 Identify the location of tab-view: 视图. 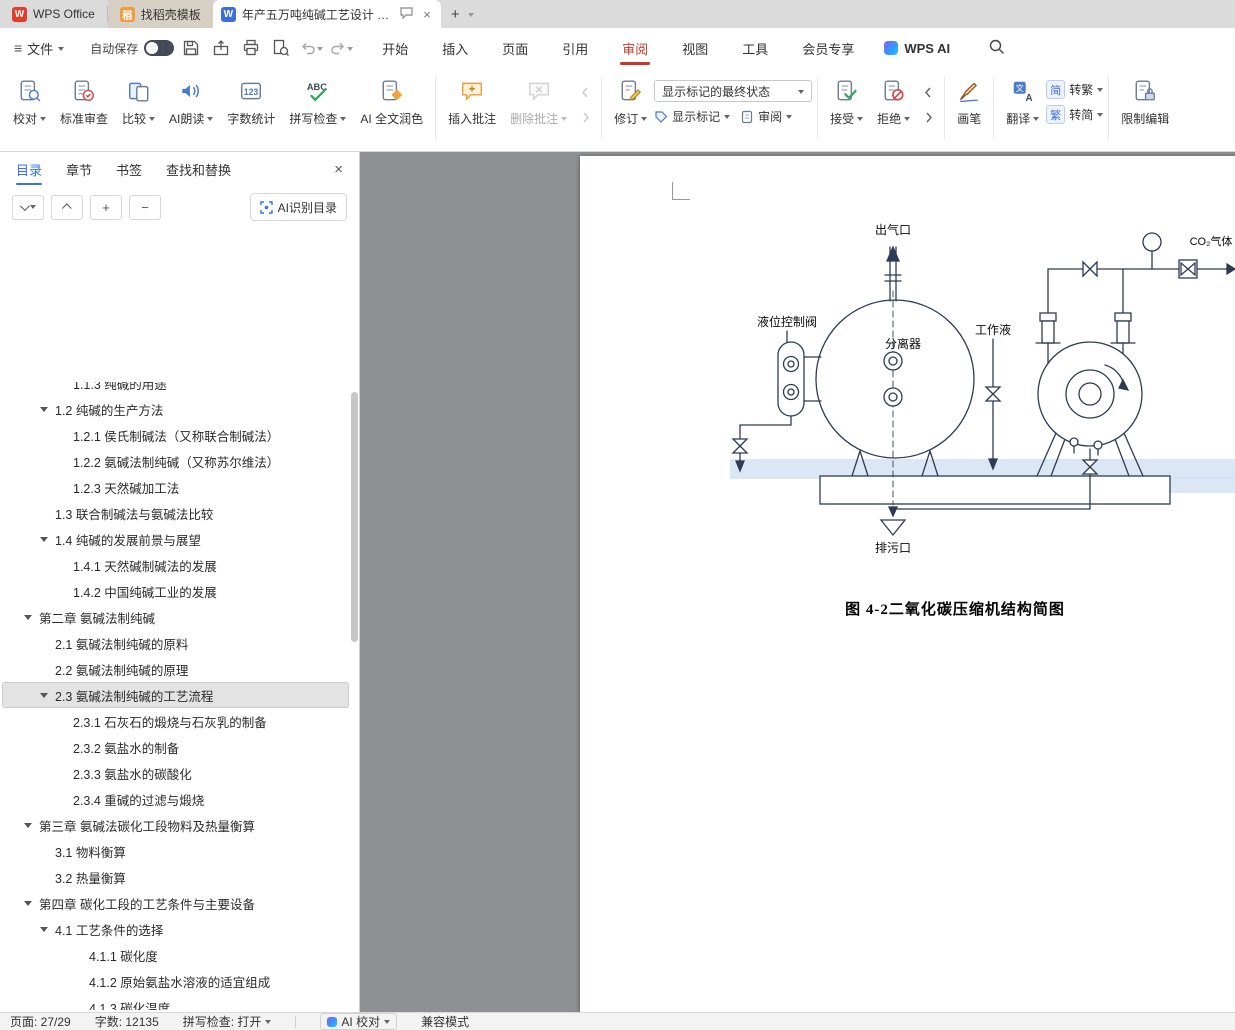
(695, 48).